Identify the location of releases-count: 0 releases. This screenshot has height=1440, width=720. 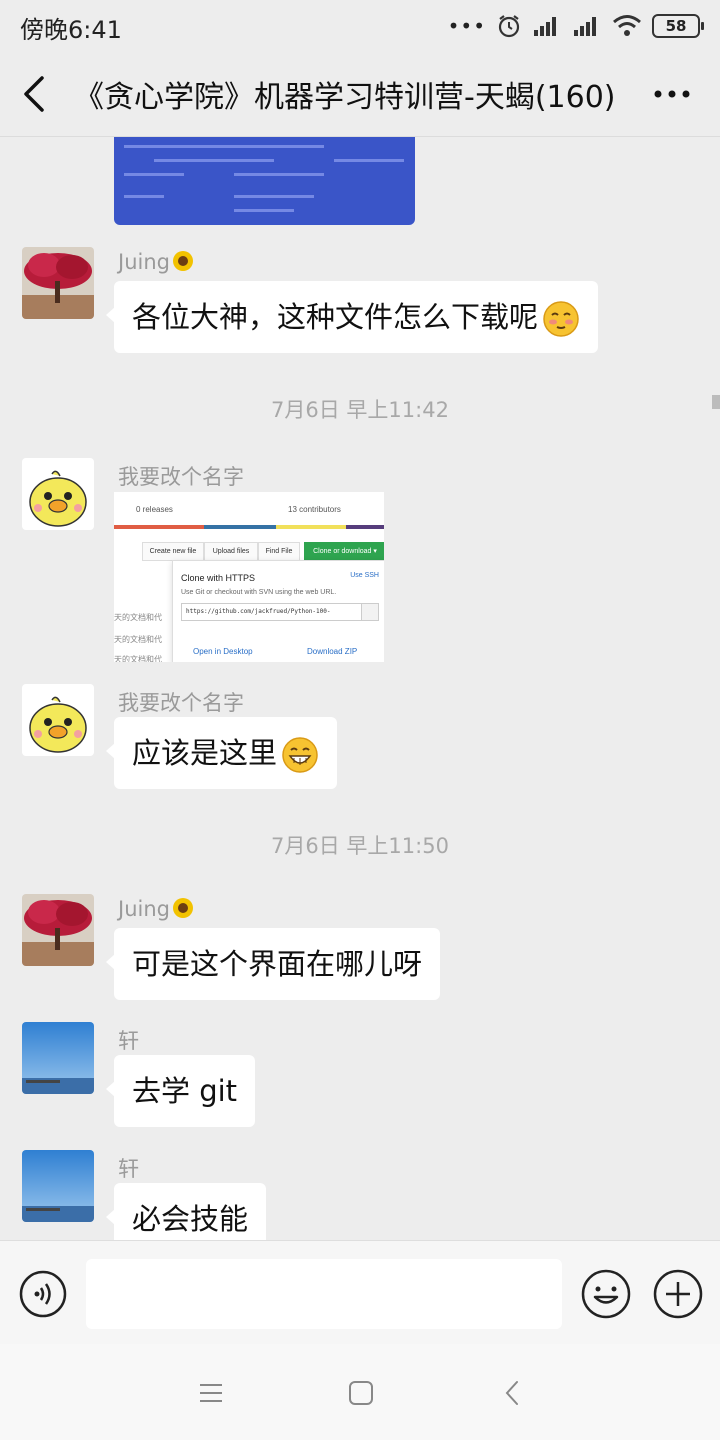
(154, 509).